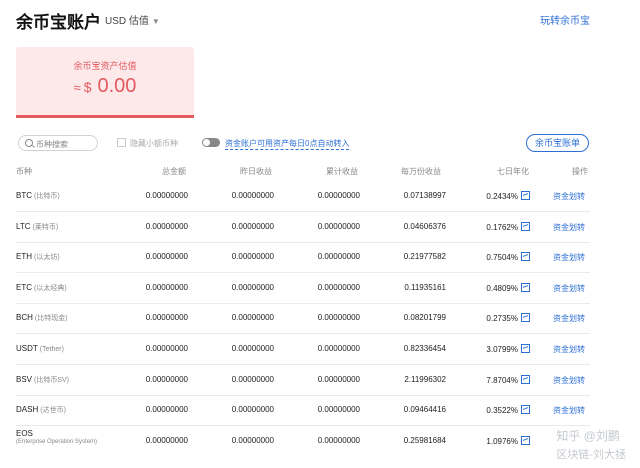  What do you see at coordinates (121, 142) in the screenshot?
I see `checkbox-icon` at bounding box center [121, 142].